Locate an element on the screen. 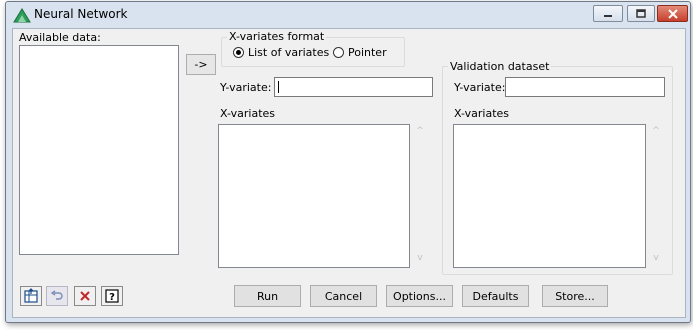 The height and width of the screenshot is (330, 693). available-data-label: Available data: is located at coordinates (60, 37).